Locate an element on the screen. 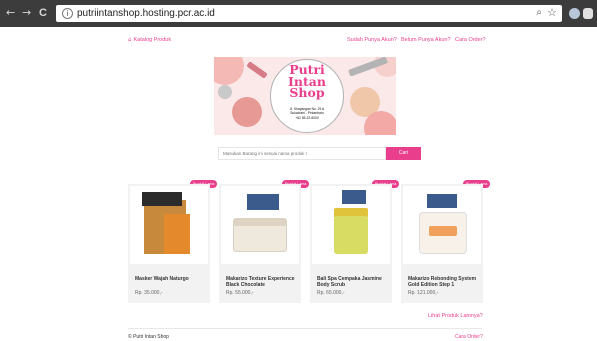  catalog-link: ⌂ Katalog Produk is located at coordinates (149, 40).